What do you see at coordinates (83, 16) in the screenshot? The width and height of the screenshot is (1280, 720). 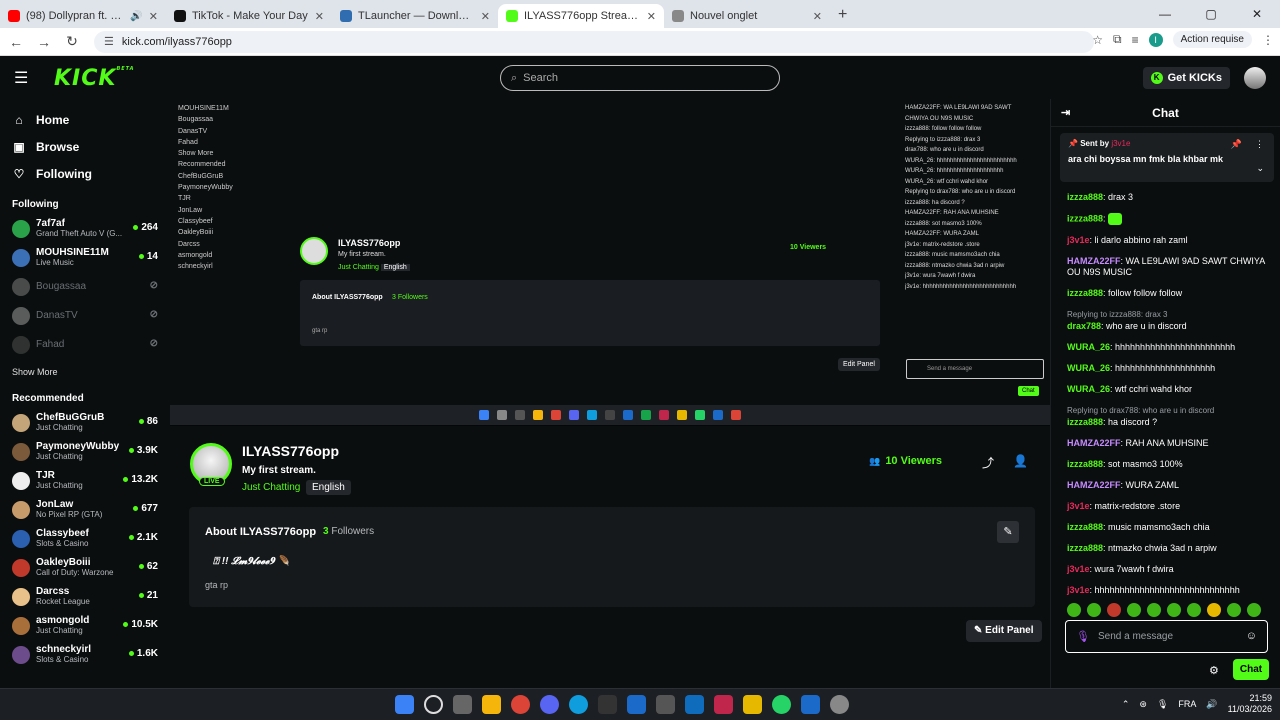 I see `browser-tab: (98) Dollypran ft. ElGrande 🔊 ✕` at bounding box center [83, 16].